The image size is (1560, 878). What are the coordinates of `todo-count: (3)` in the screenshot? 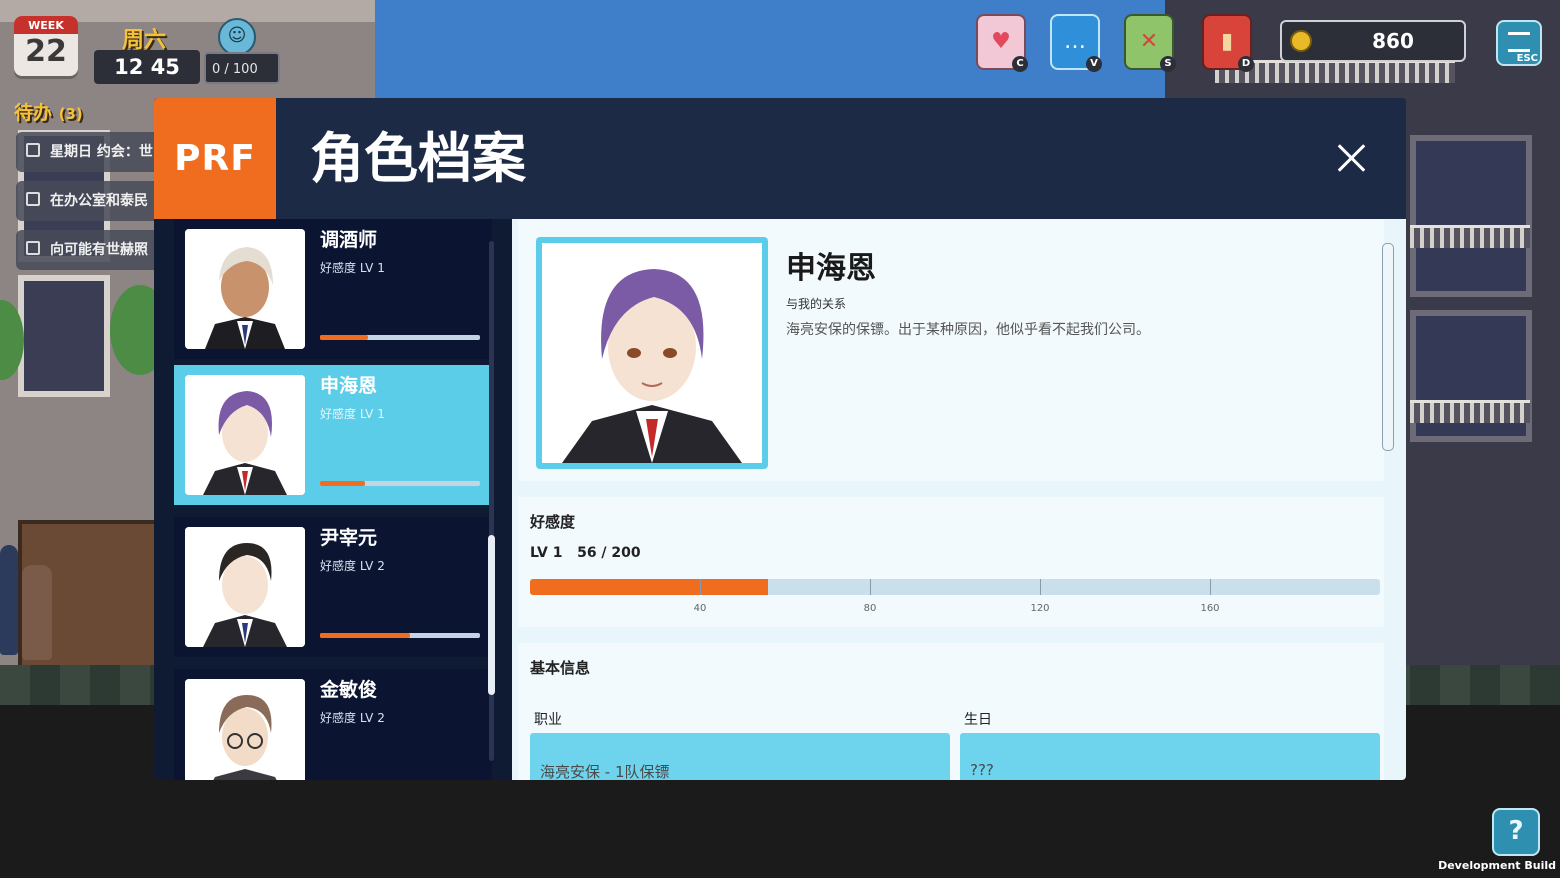 It's located at (70, 114).